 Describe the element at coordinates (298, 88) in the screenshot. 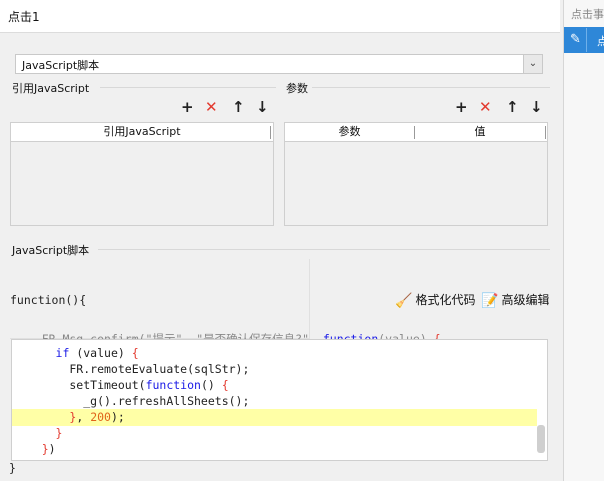

I see `params-legend: 参数` at that location.